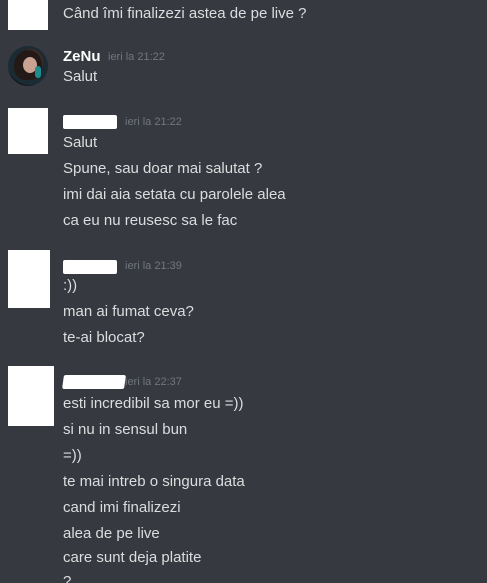 The width and height of the screenshot is (487, 583). Describe the element at coordinates (72, 455) in the screenshot. I see `message-text: =))` at that location.